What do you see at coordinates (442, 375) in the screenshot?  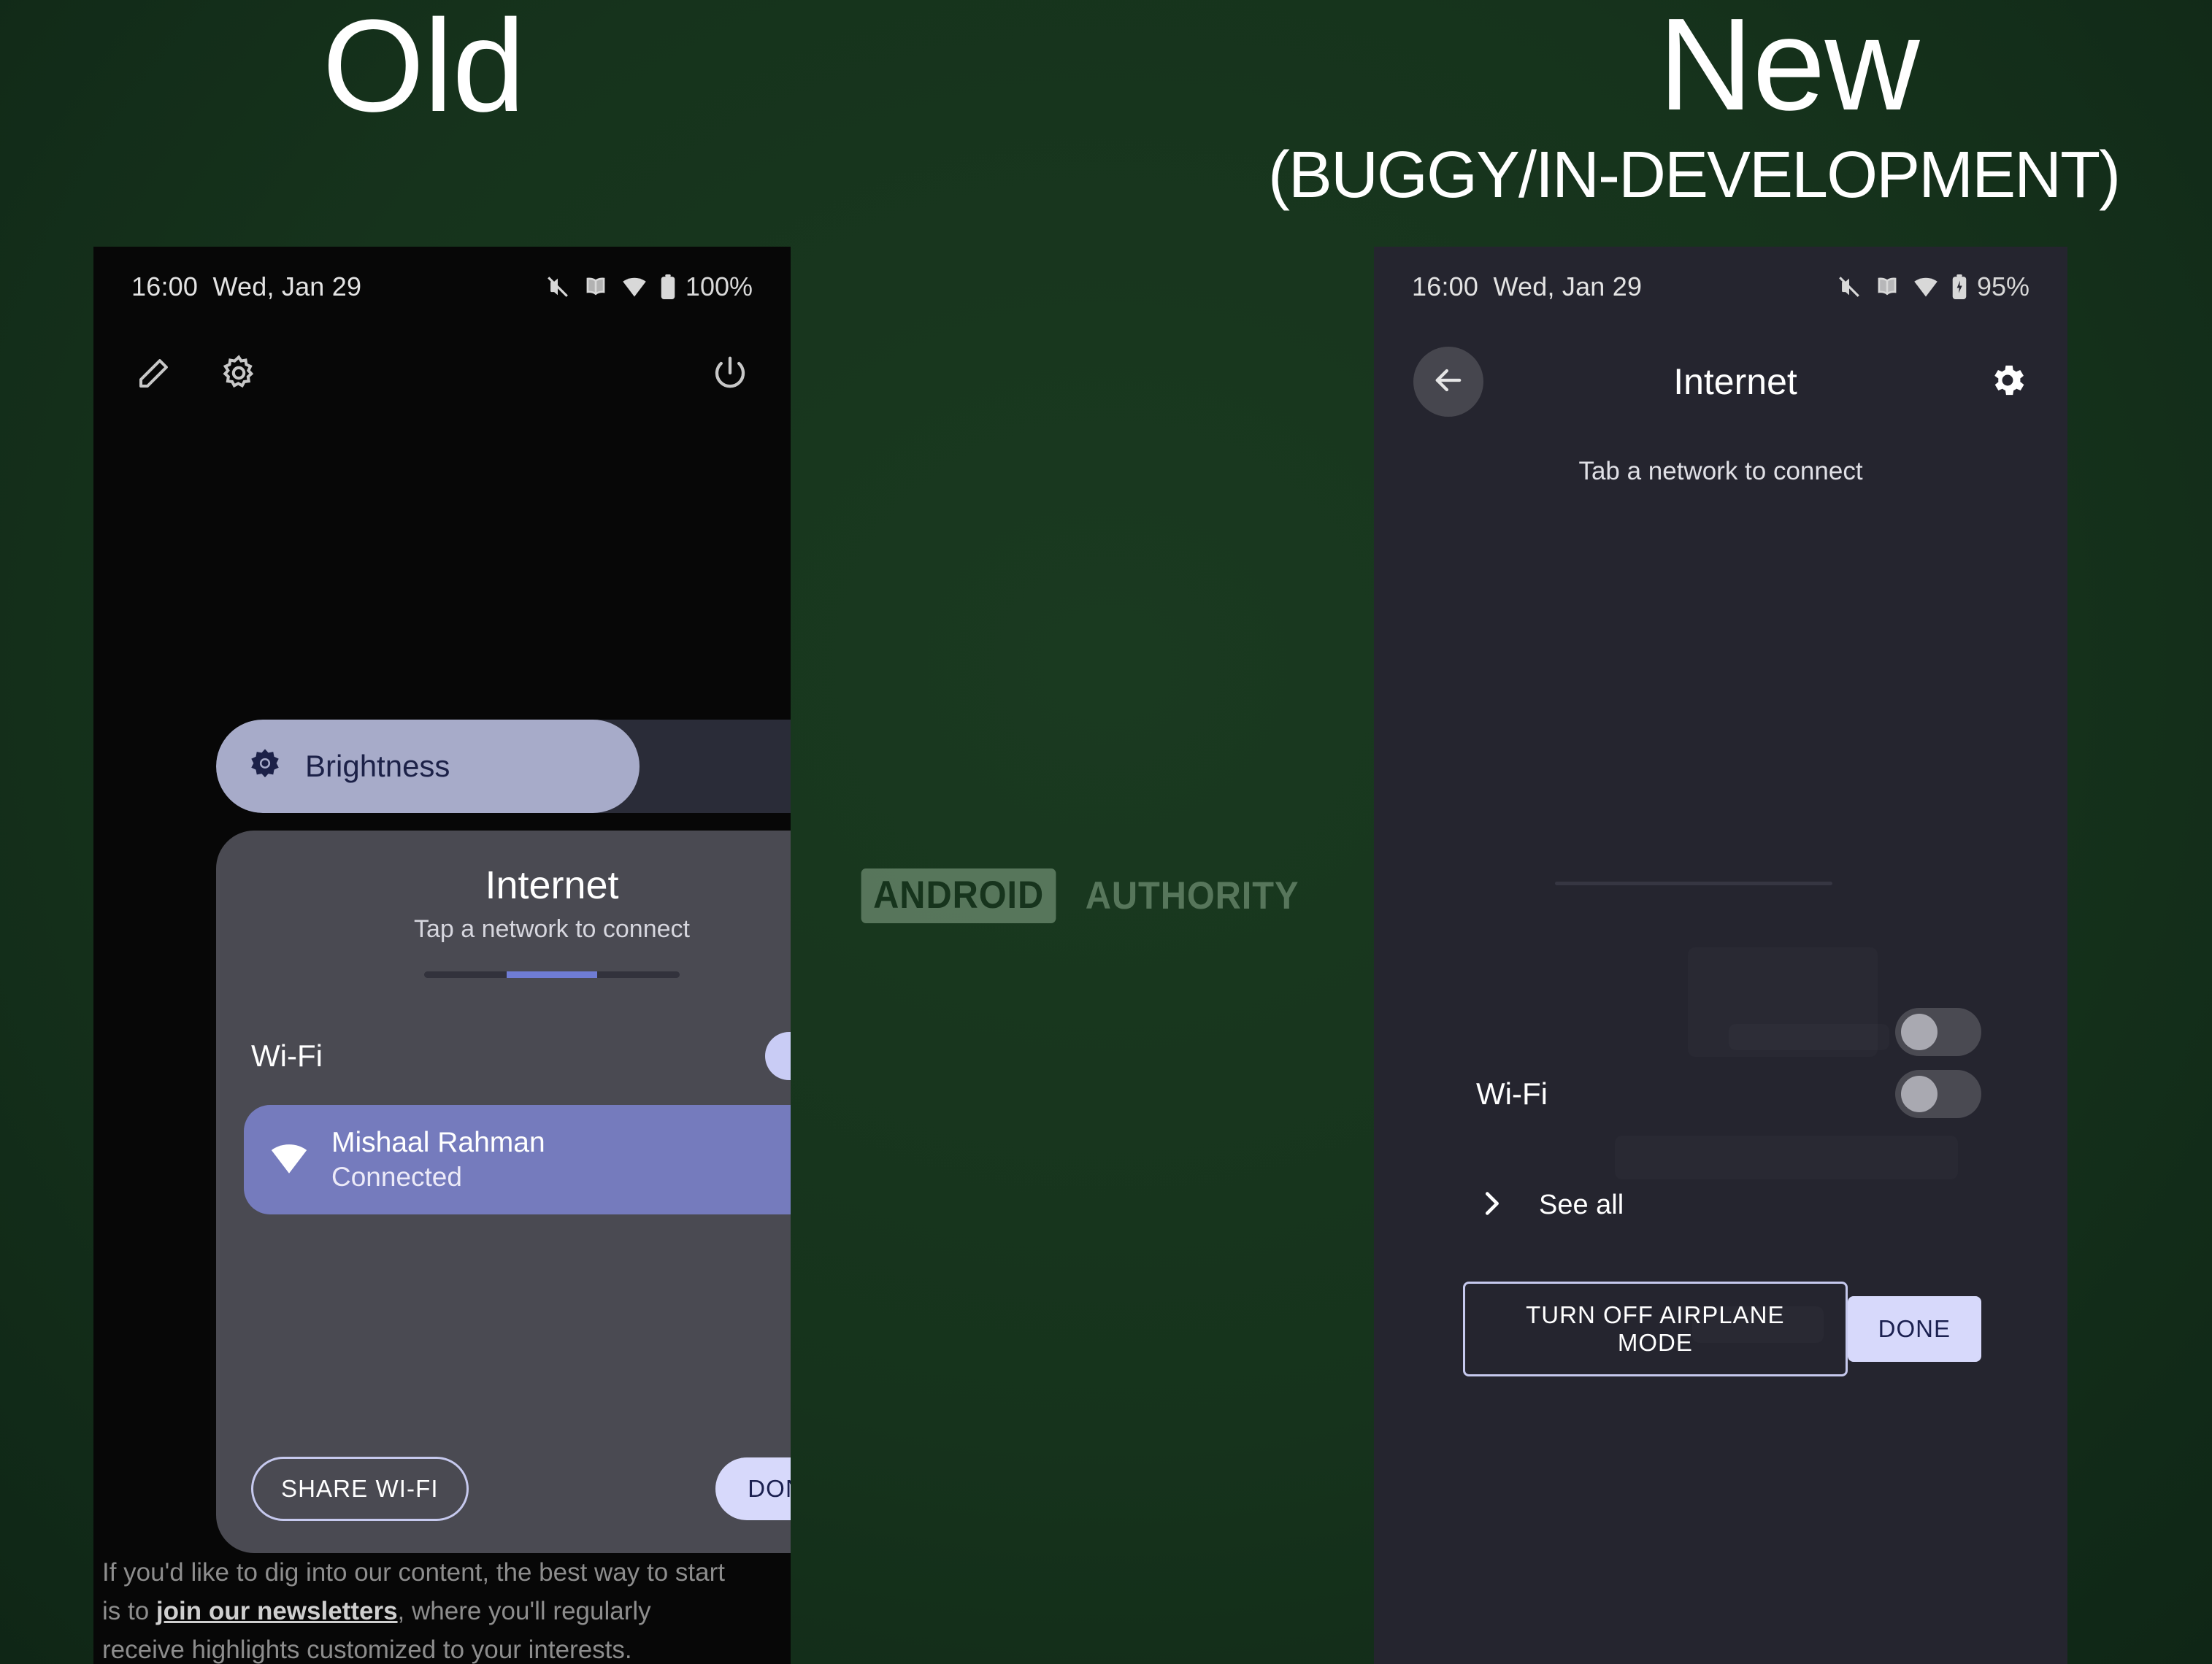 I see `quick-settings-header` at bounding box center [442, 375].